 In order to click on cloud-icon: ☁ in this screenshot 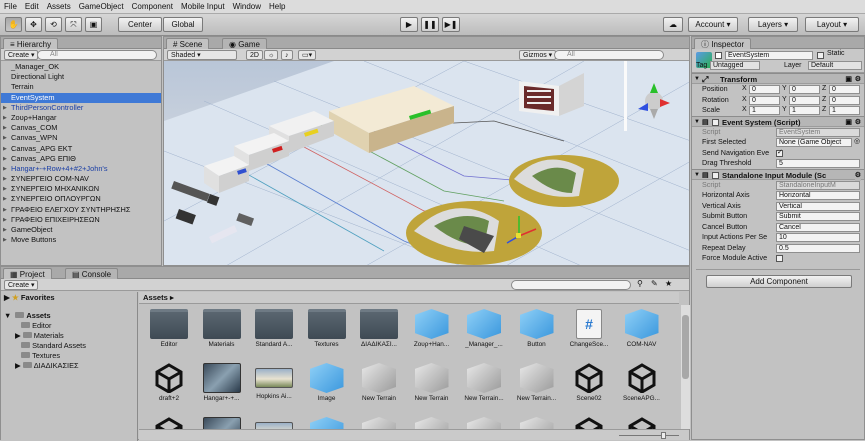, I will do `click(673, 24)`.